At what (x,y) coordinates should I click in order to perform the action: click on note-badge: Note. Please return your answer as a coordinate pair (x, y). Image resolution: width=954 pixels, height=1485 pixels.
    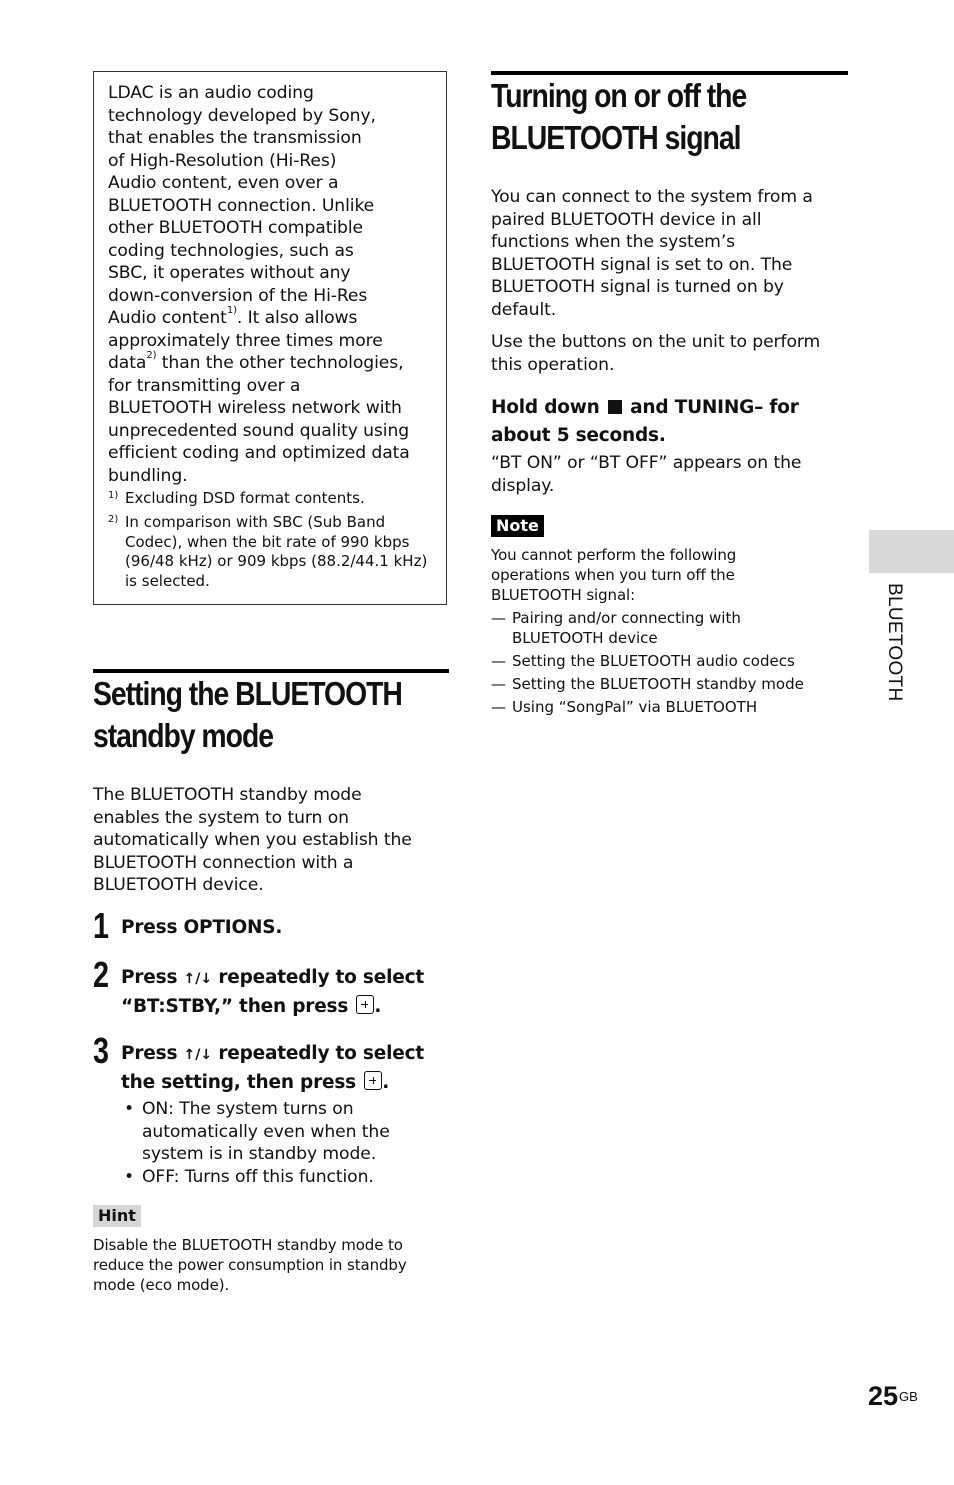
    Looking at the image, I should click on (517, 526).